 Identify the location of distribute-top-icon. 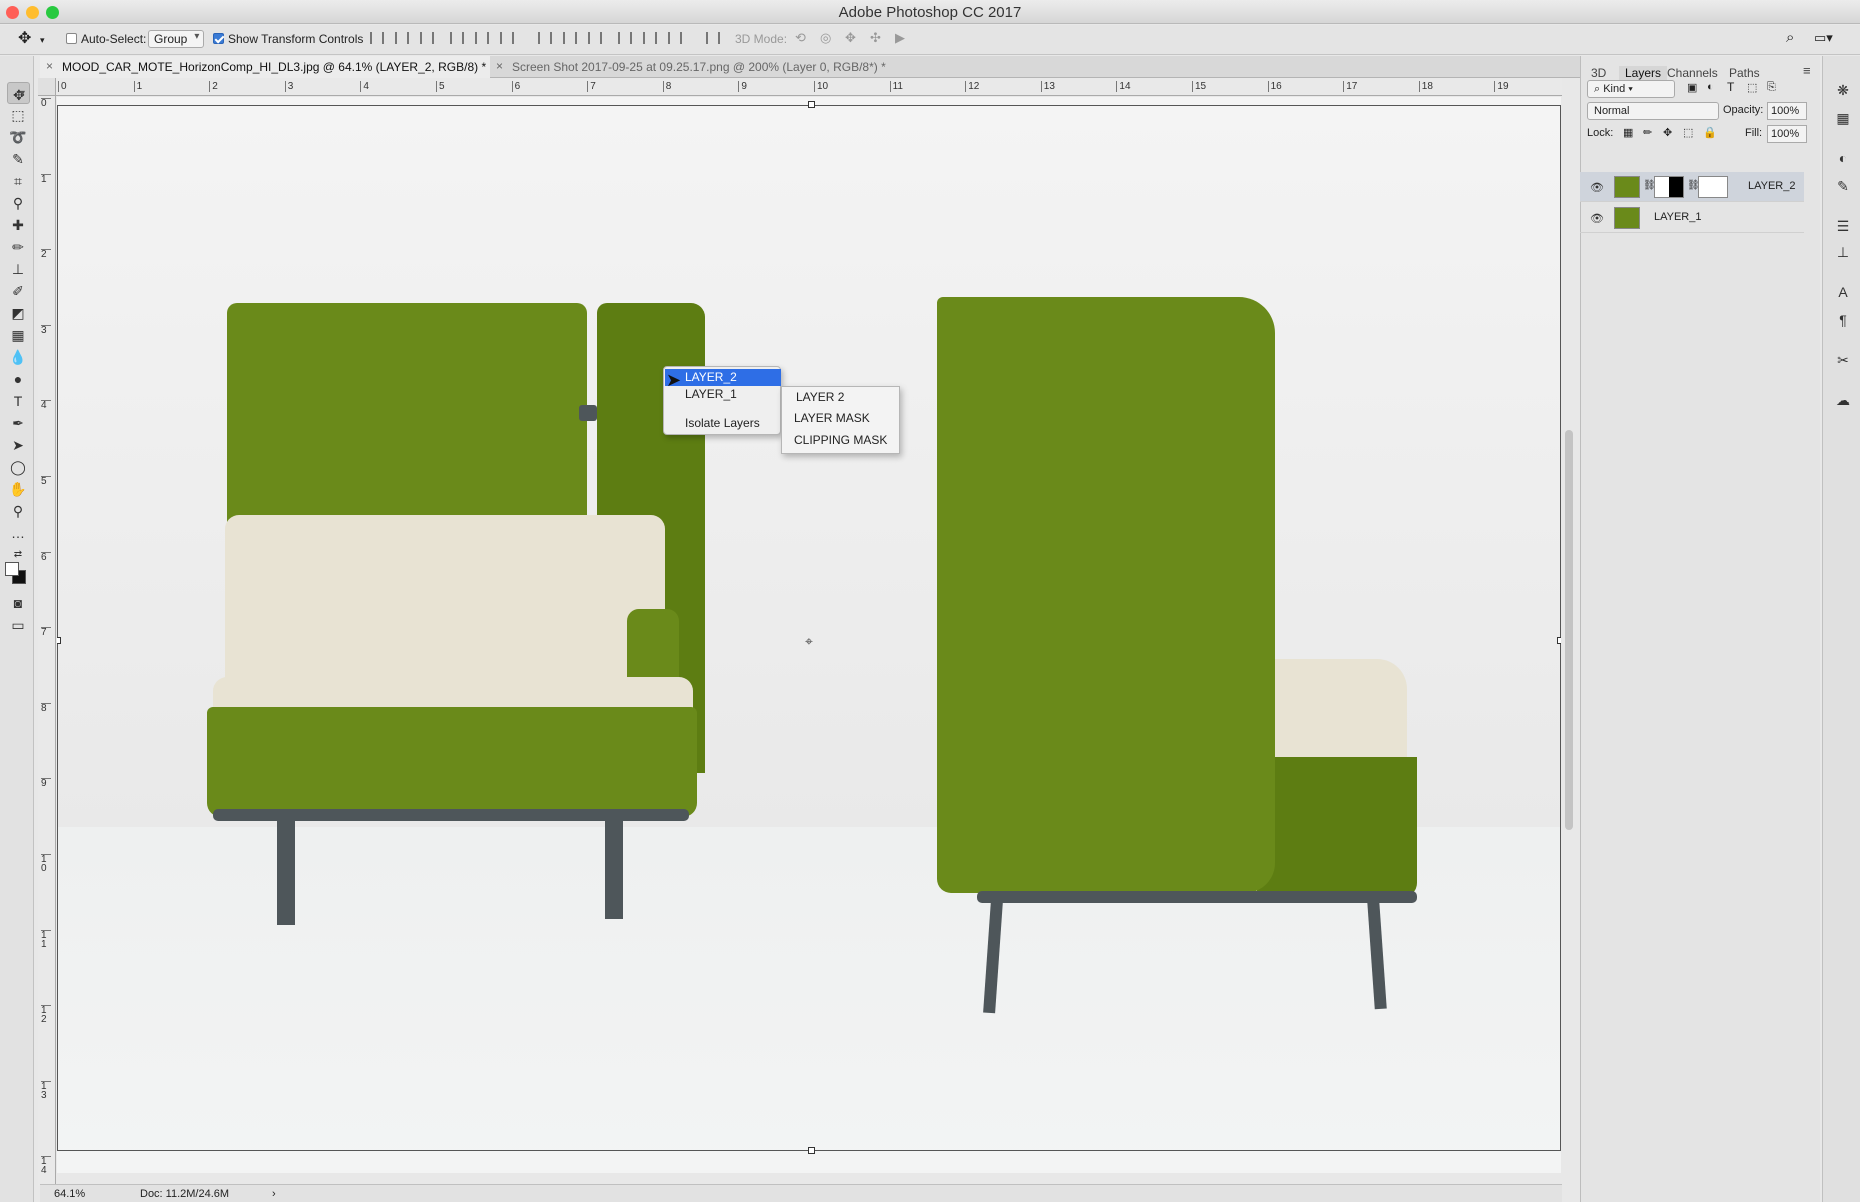
(545, 38).